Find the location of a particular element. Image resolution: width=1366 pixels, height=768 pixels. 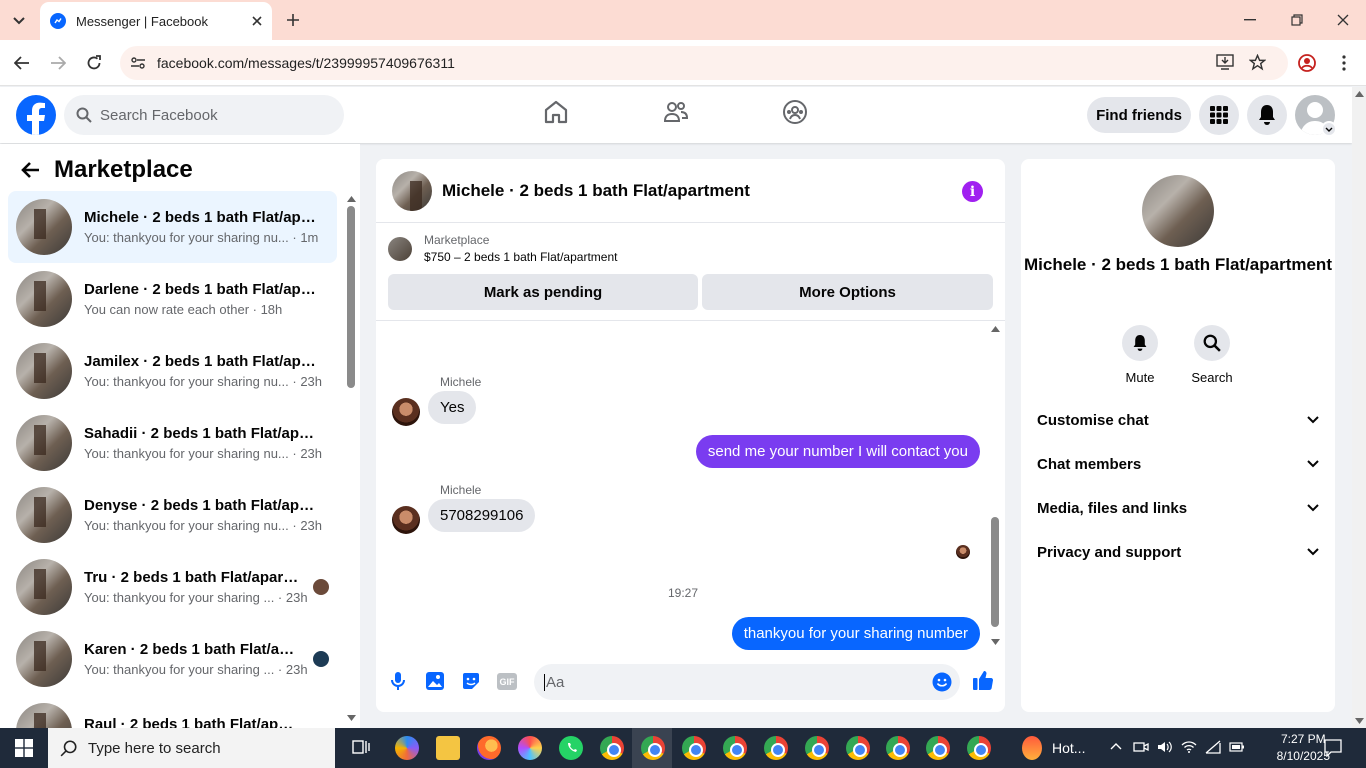

account-chevron-icon is located at coordinates (1329, 129).